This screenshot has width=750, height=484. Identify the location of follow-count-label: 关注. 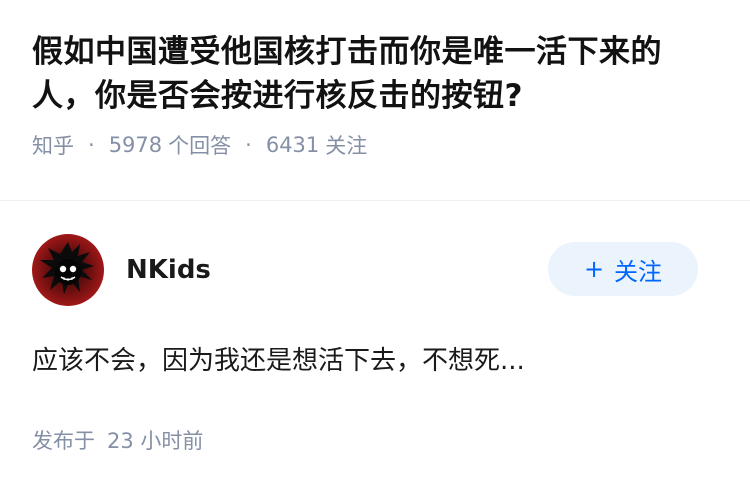
(346, 146).